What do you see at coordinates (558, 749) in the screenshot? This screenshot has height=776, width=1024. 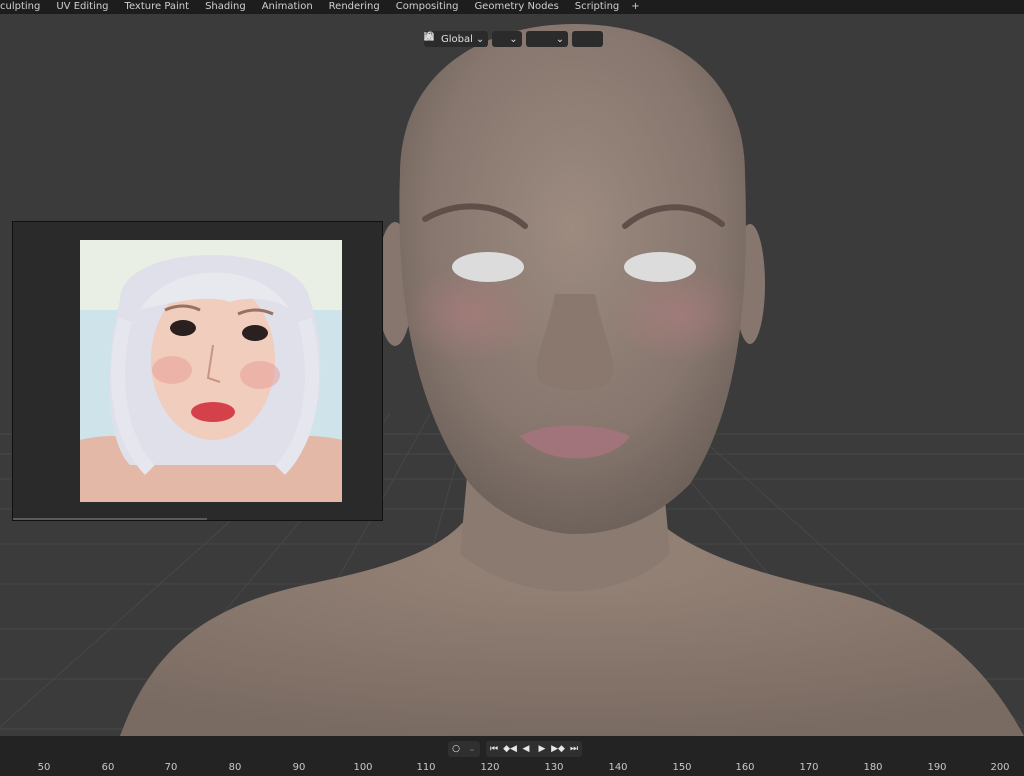 I see `jump-to-keyframe-forward-icon: ▶◆` at bounding box center [558, 749].